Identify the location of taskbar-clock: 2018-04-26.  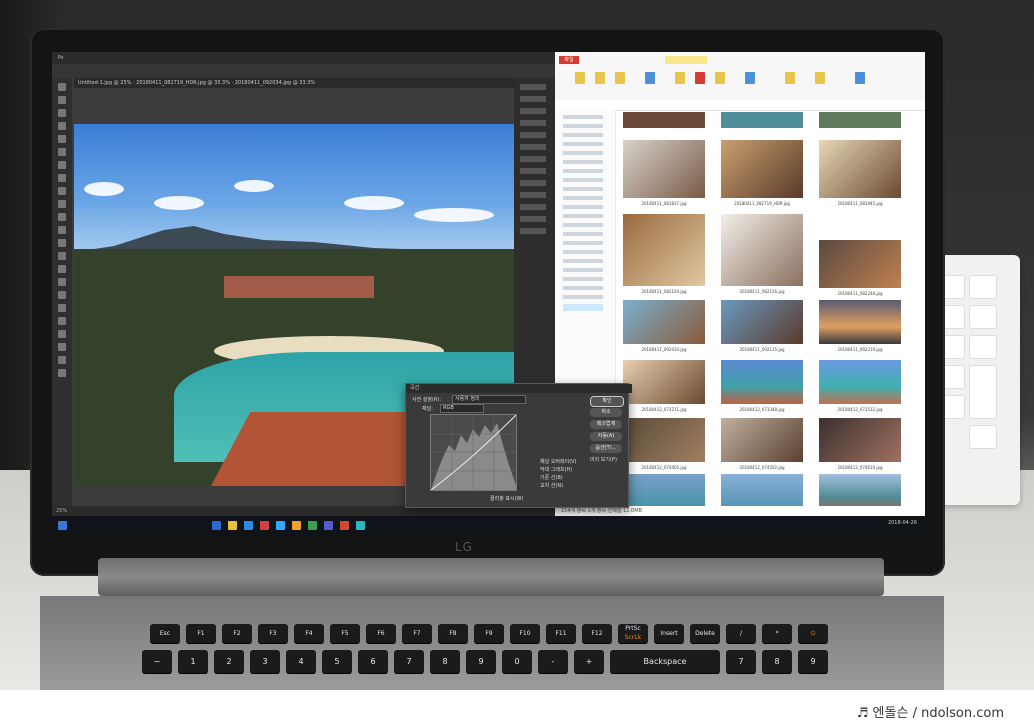
(902, 523).